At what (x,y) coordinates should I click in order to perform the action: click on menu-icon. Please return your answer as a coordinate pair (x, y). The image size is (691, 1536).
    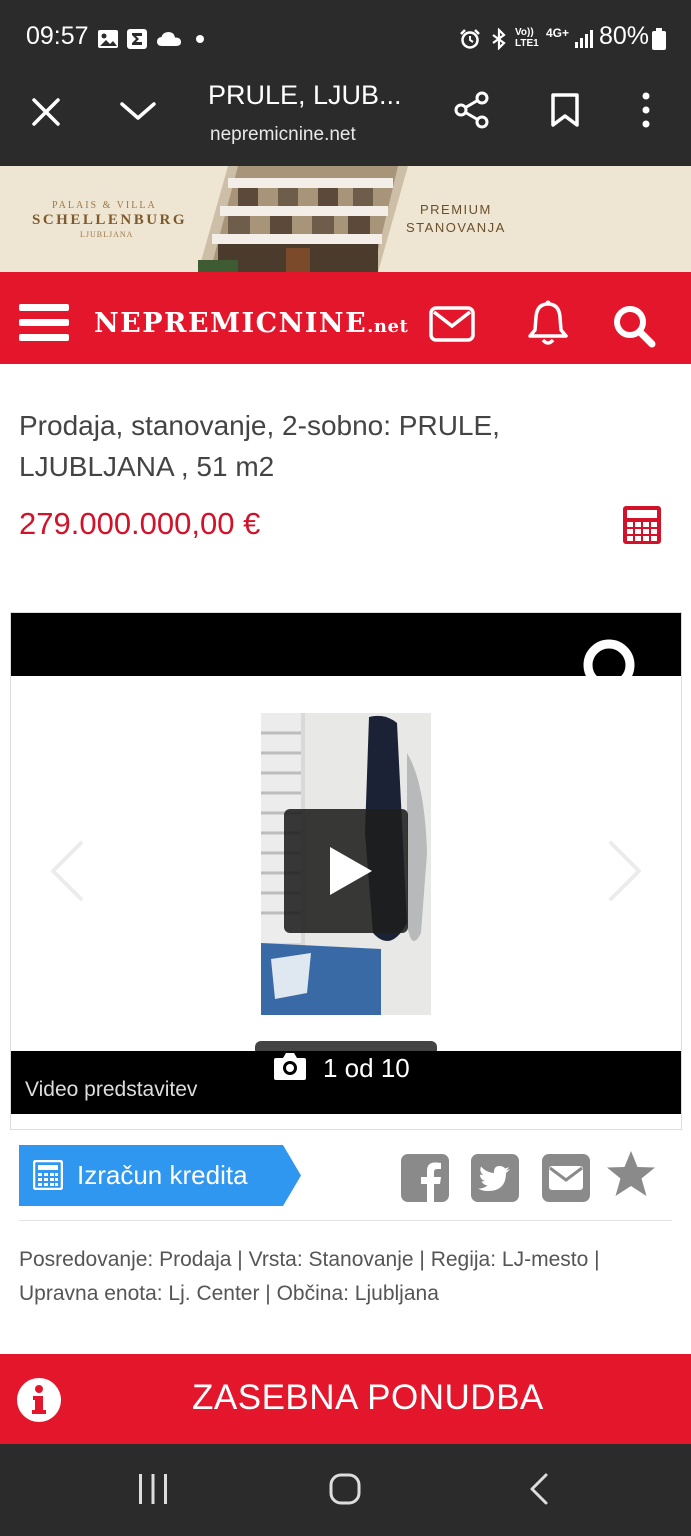
    Looking at the image, I should click on (44, 323).